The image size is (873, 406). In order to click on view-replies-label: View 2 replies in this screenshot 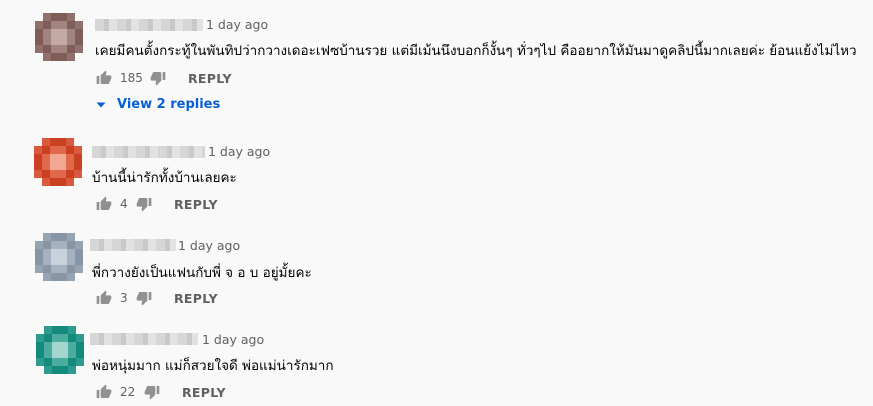, I will do `click(169, 104)`.